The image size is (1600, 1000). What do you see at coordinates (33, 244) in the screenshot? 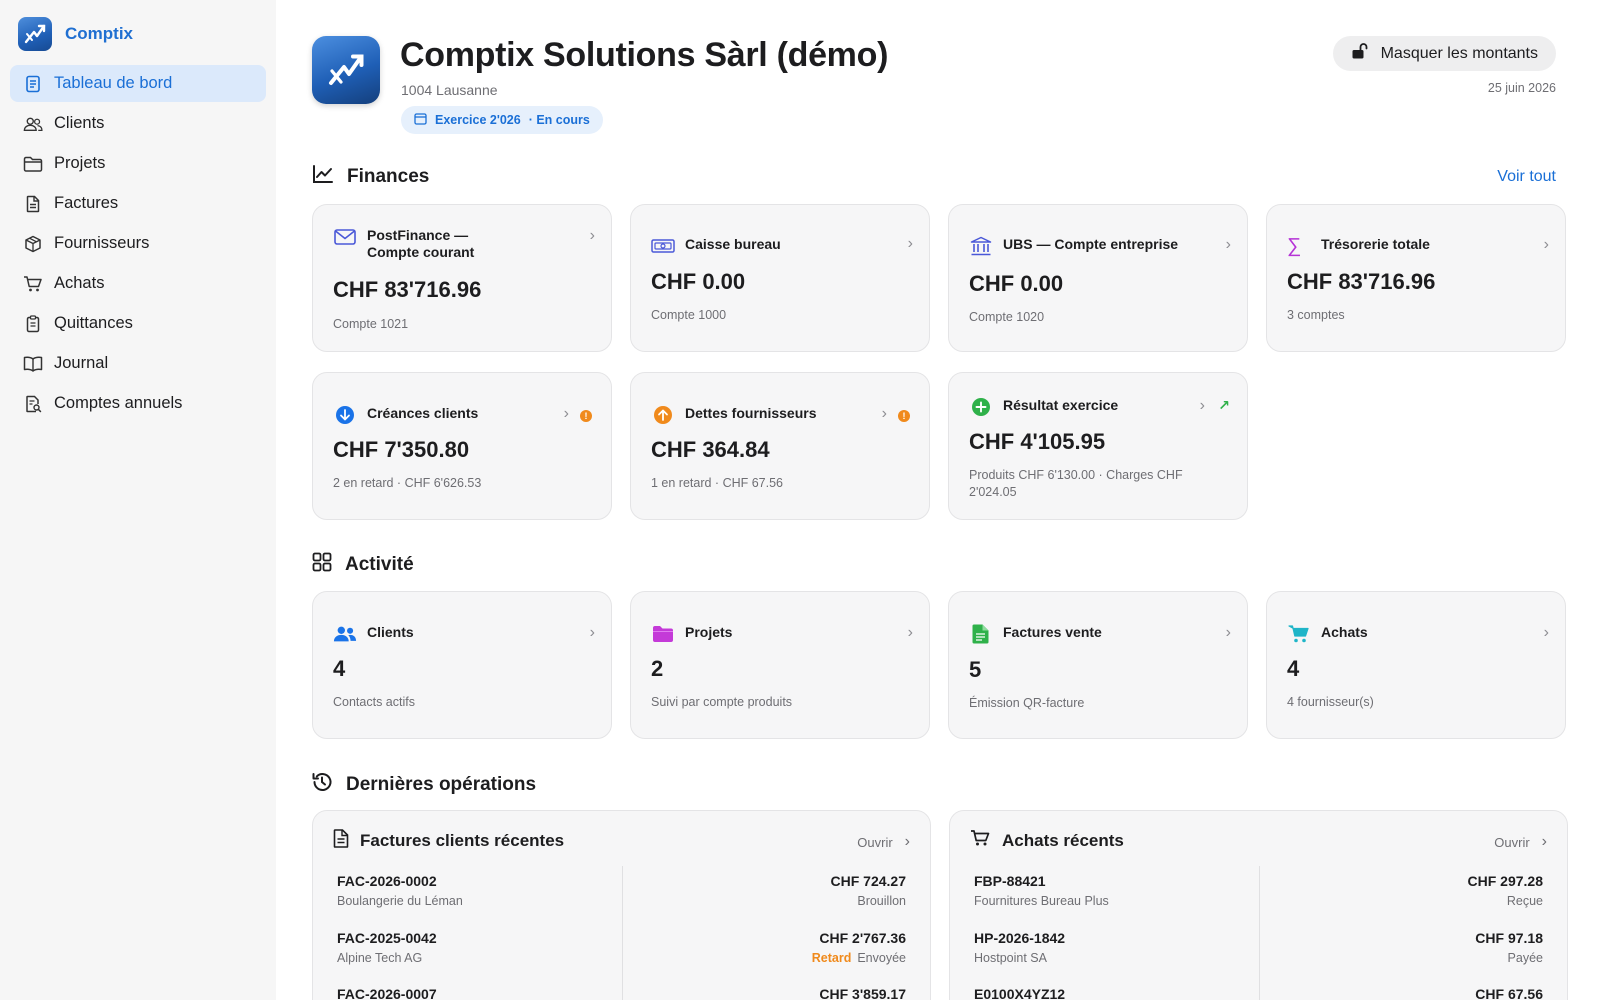
I see `box-icon` at bounding box center [33, 244].